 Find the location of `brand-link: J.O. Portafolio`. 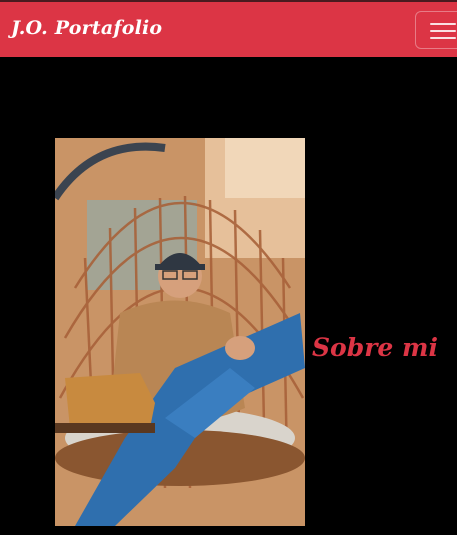

brand-link: J.O. Portafolio is located at coordinates (86, 28).